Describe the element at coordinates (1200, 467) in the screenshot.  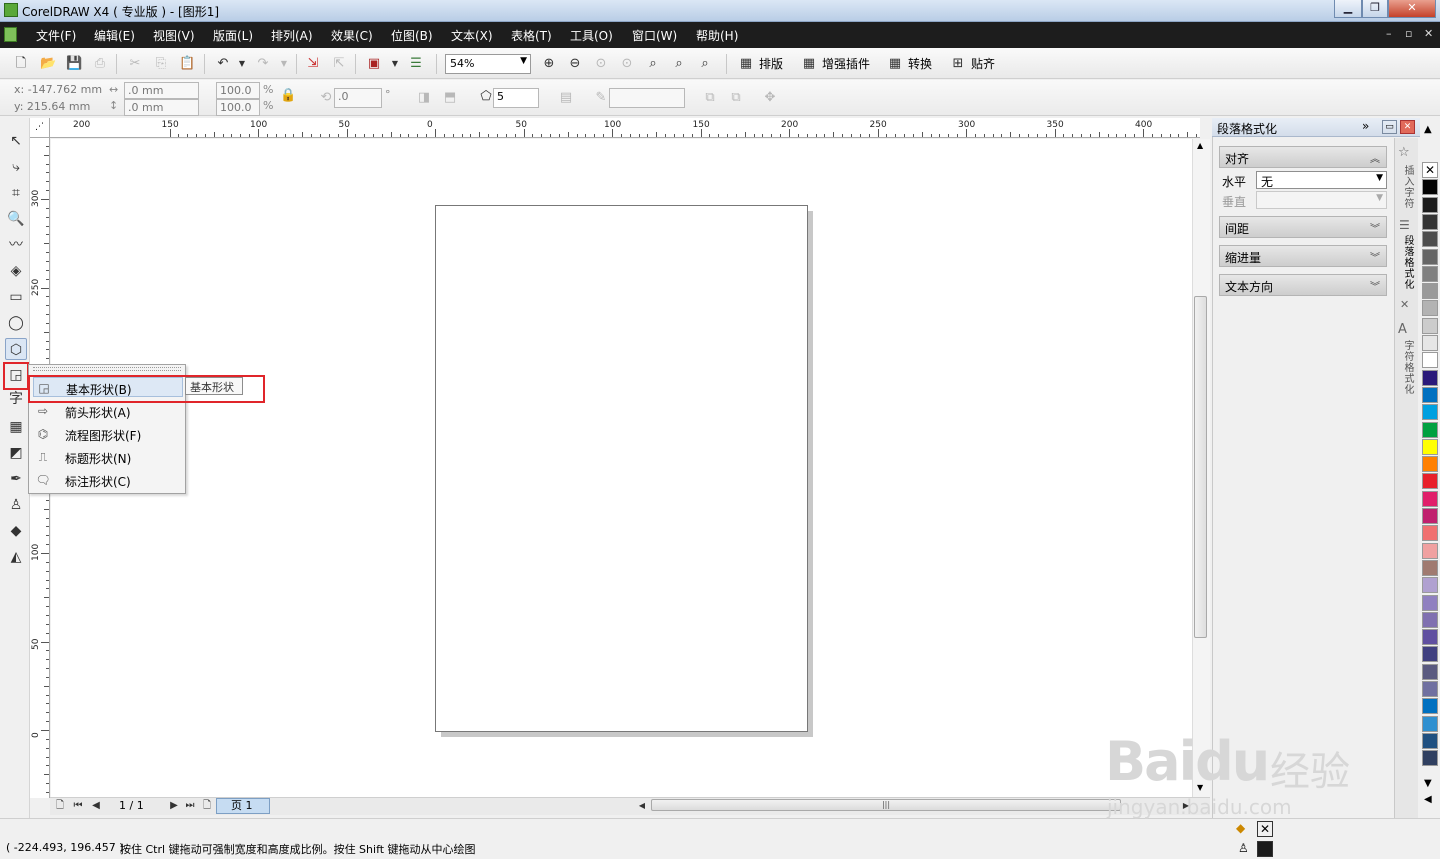
I see `vertical-scroll-thumb` at that location.